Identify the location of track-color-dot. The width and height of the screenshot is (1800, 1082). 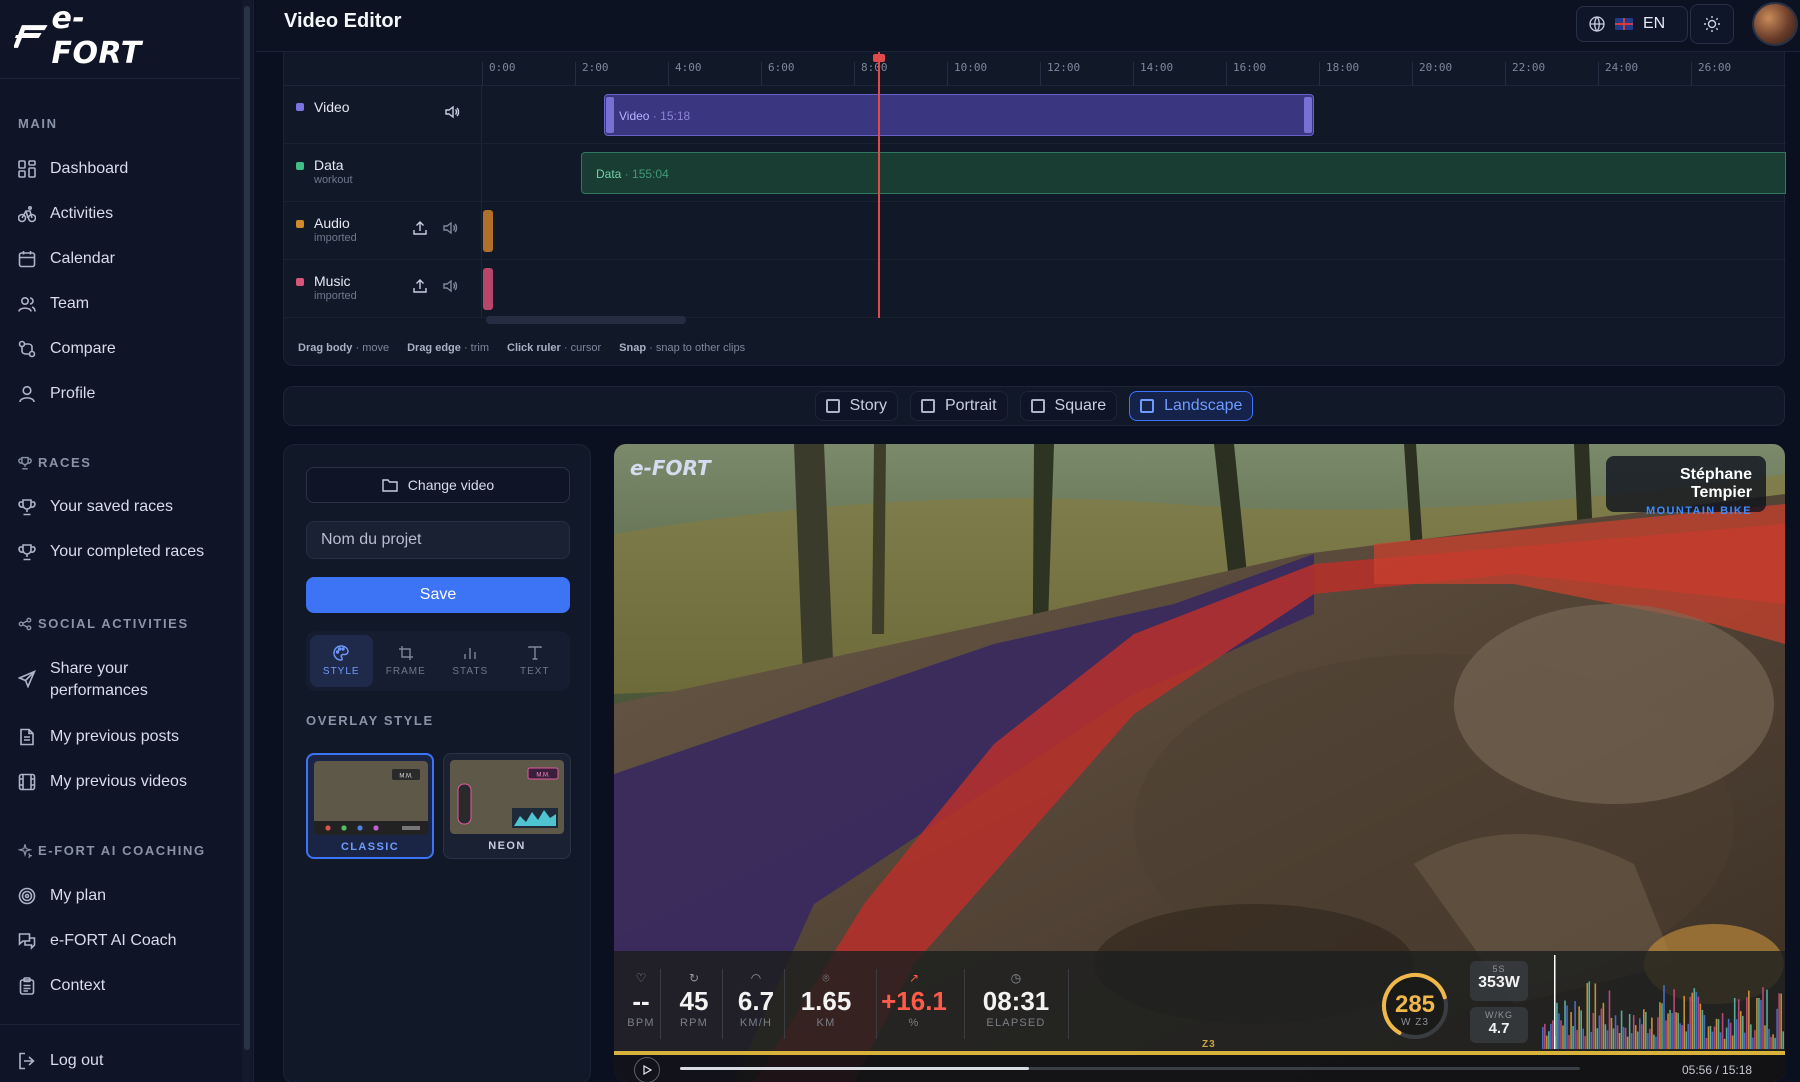
(300, 107).